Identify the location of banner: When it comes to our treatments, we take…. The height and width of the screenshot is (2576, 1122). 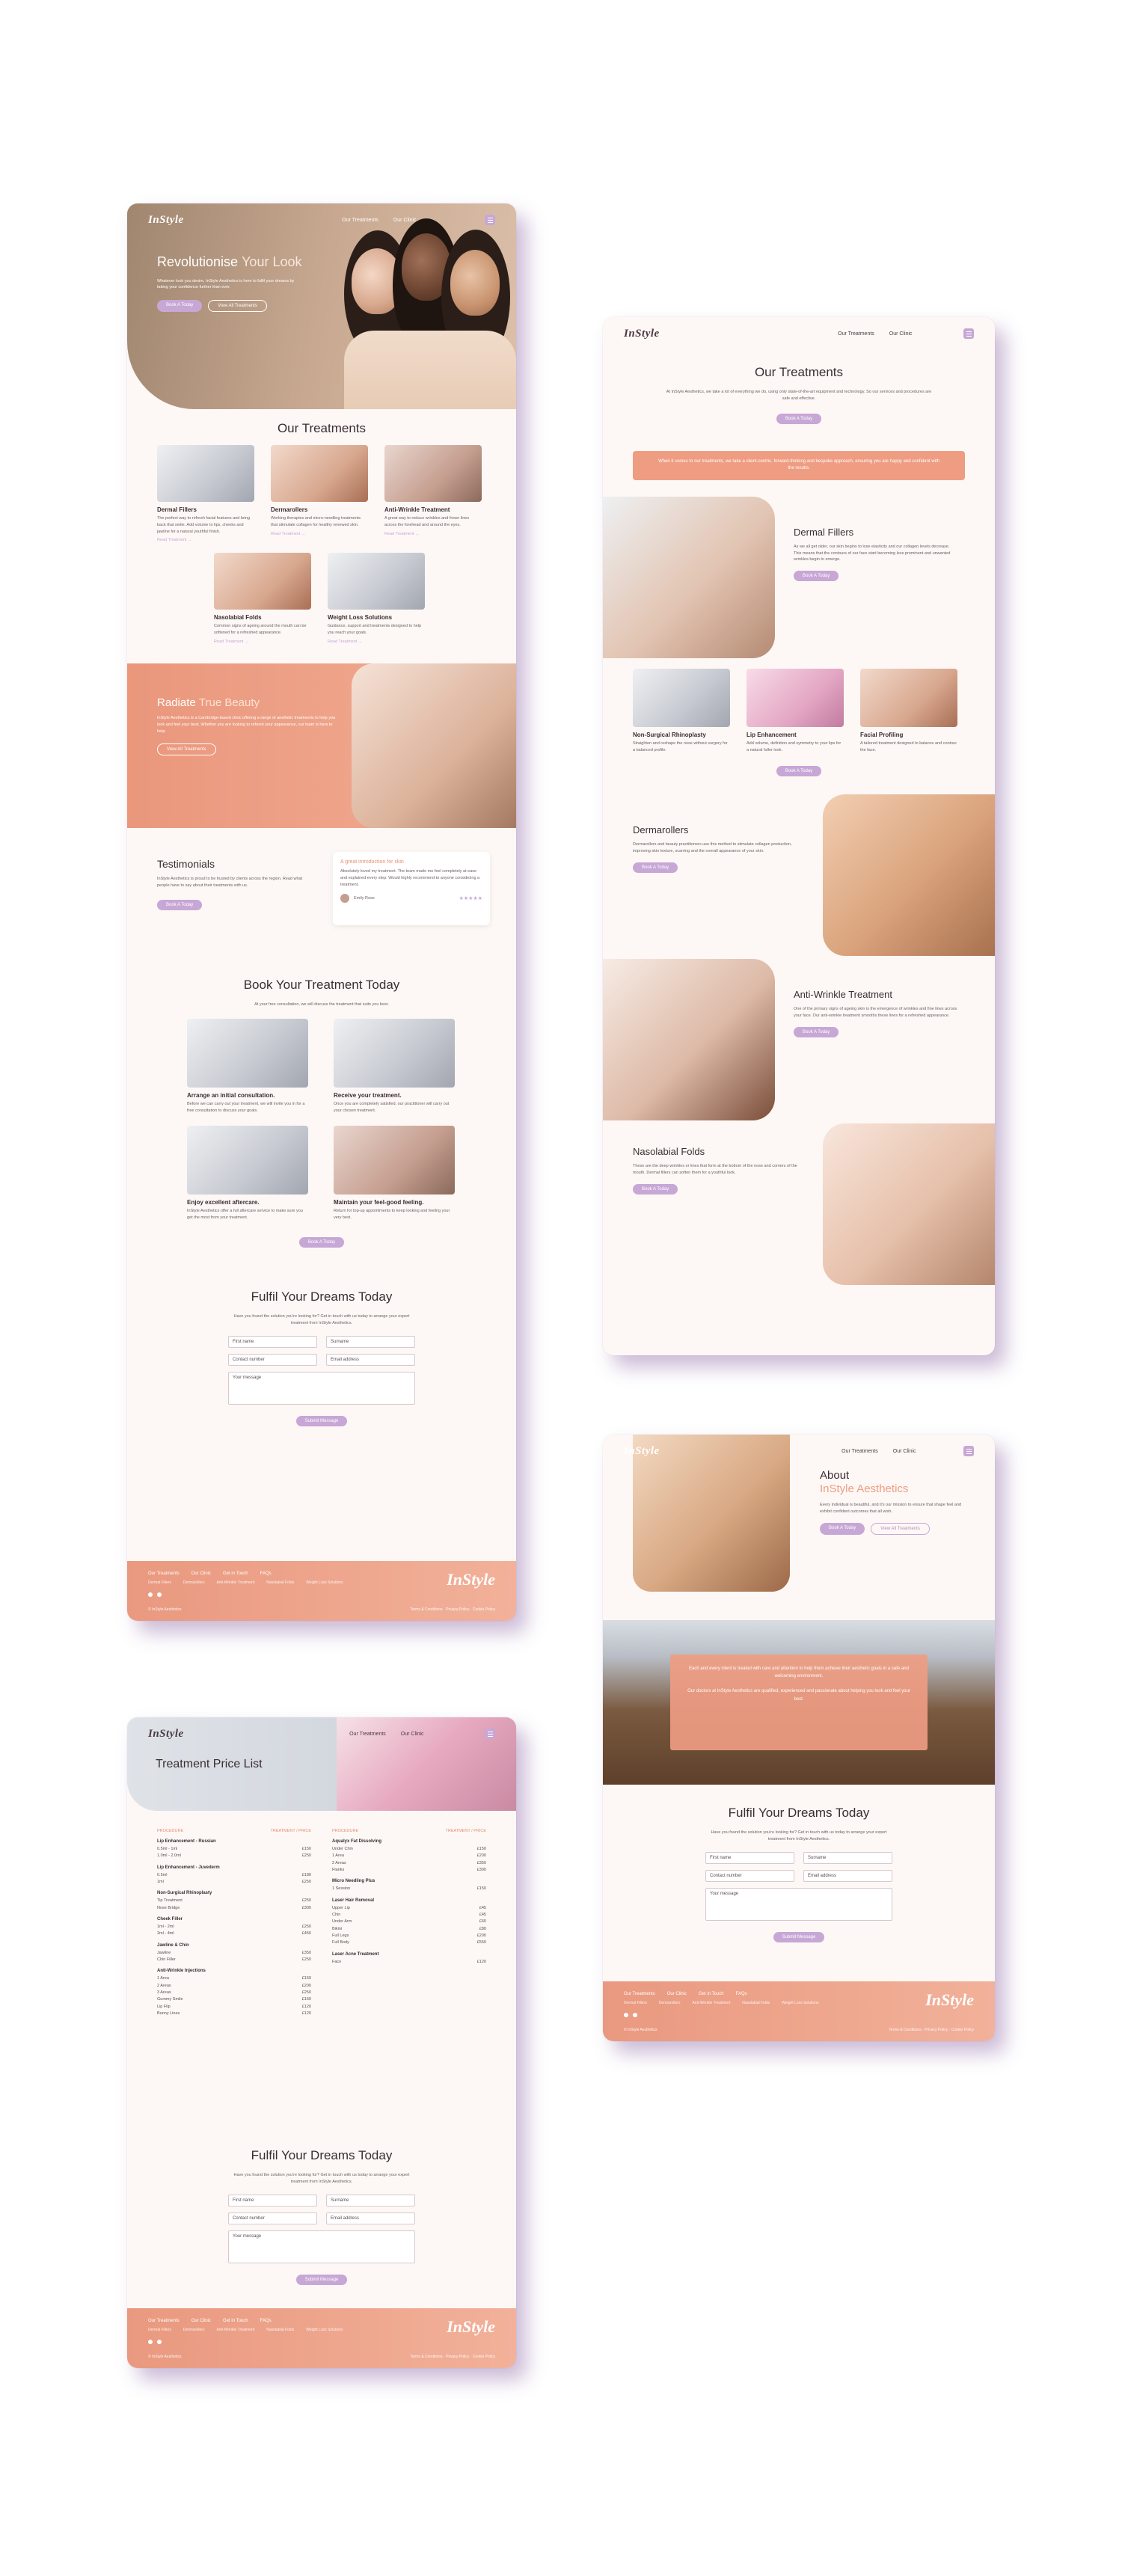
(799, 465).